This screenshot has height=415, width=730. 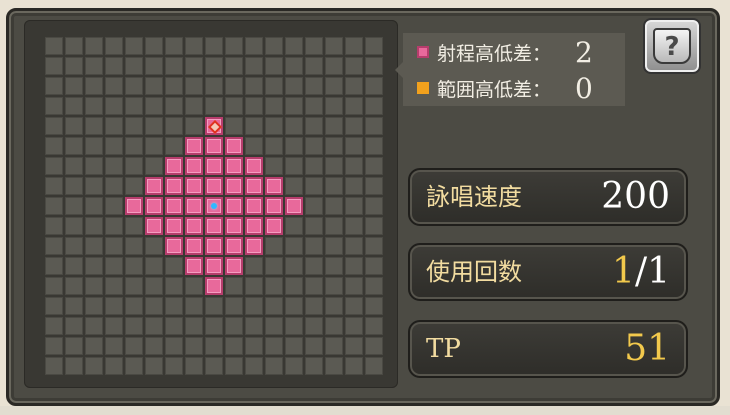 I want to click on range-height-value: 2, so click(x=584, y=52).